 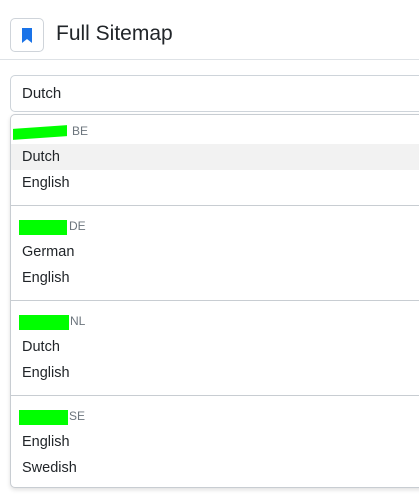 I want to click on group-header: BE, so click(x=215, y=131).